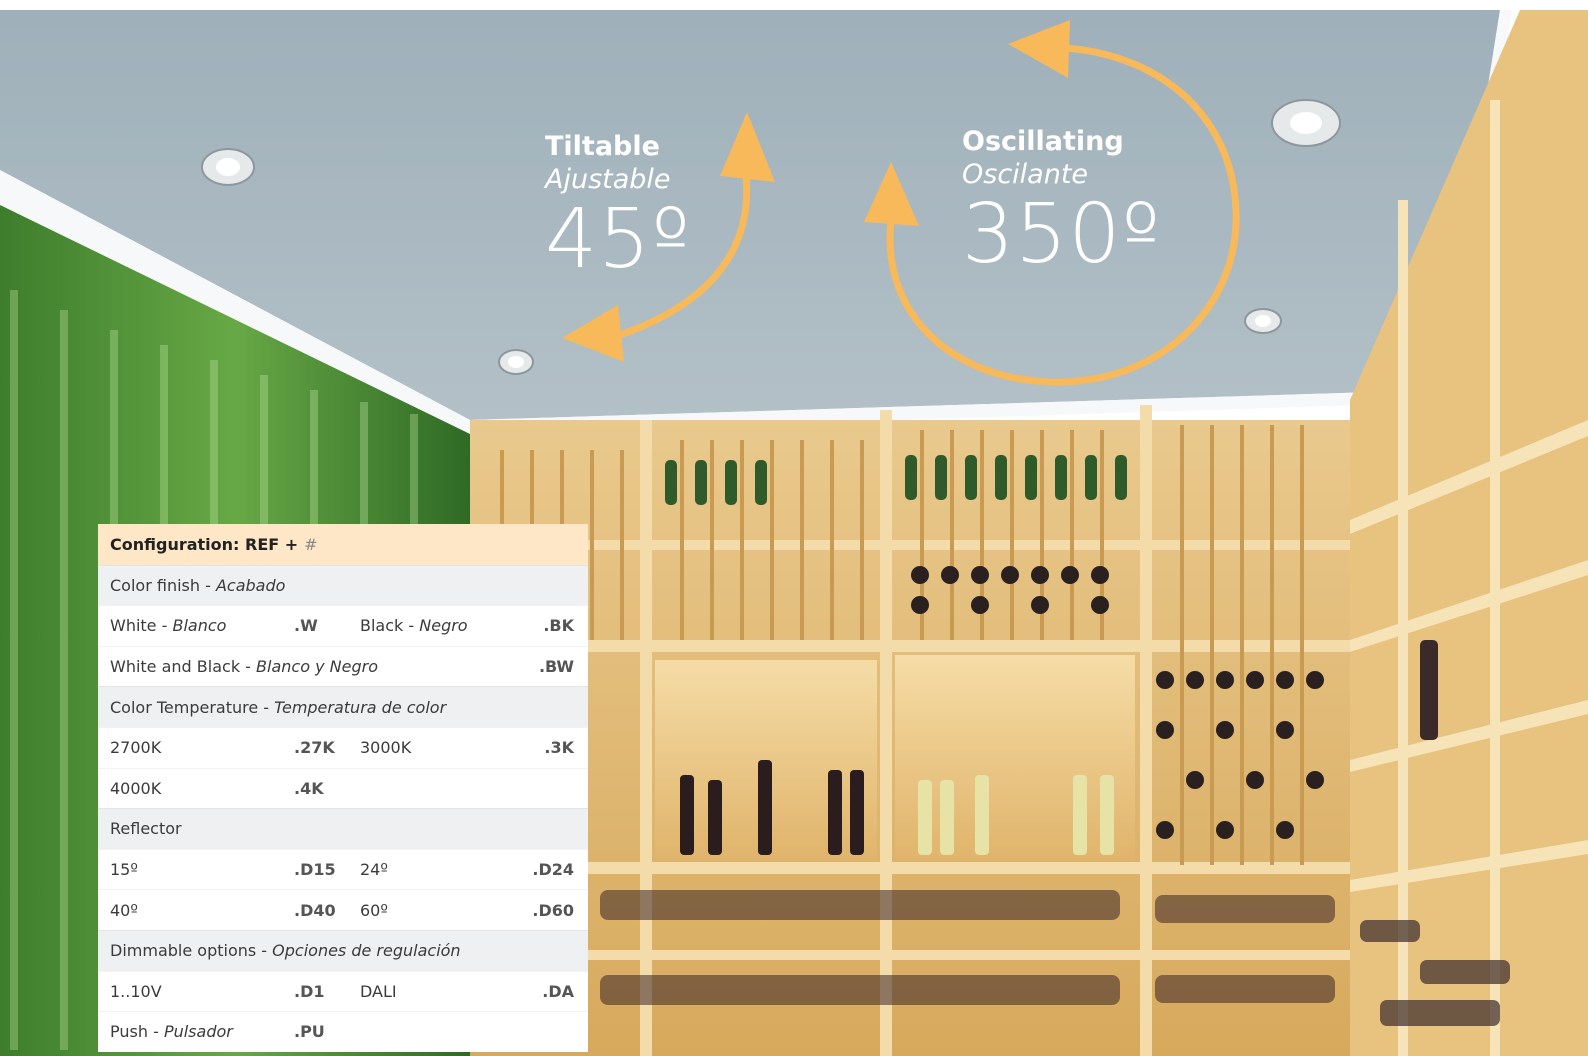  Describe the element at coordinates (155, 585) in the screenshot. I see `section-title: Color finish` at that location.